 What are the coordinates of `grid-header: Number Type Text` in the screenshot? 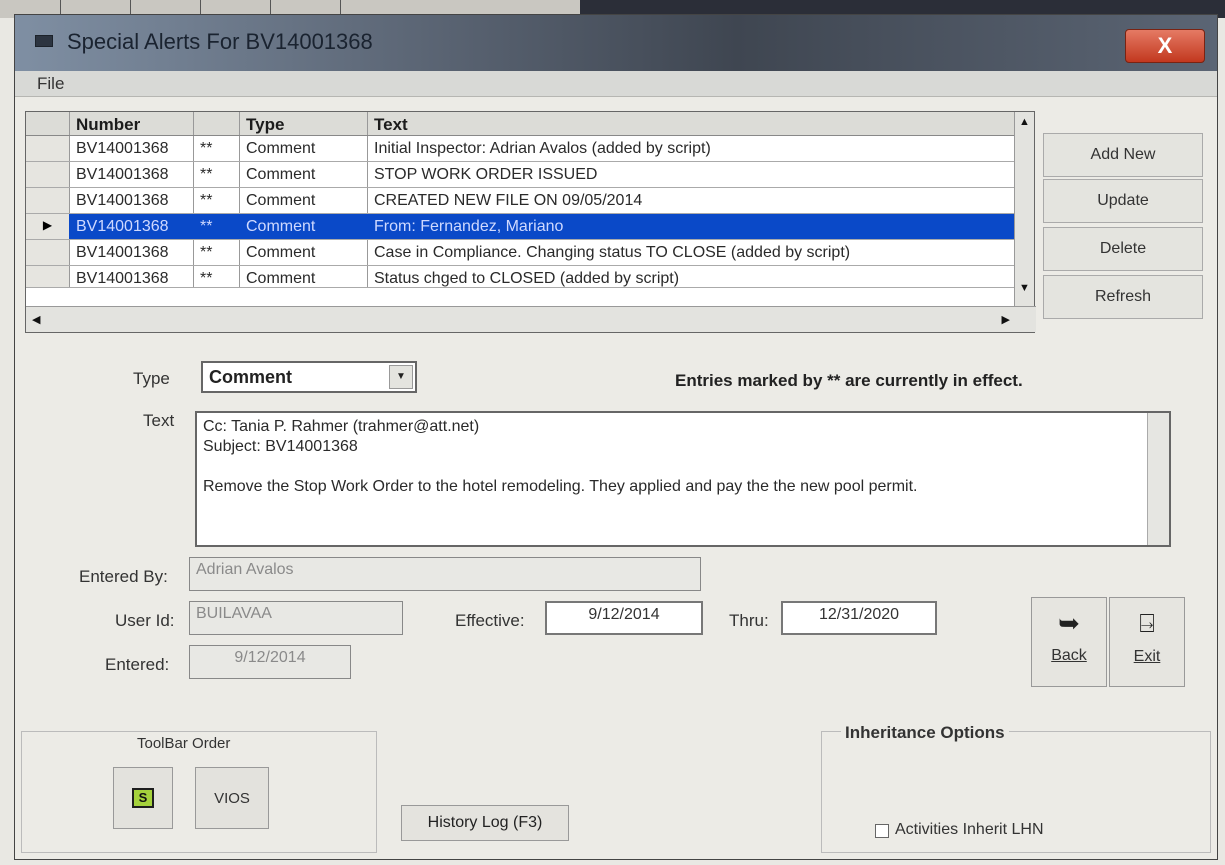 It's located at (521, 124).